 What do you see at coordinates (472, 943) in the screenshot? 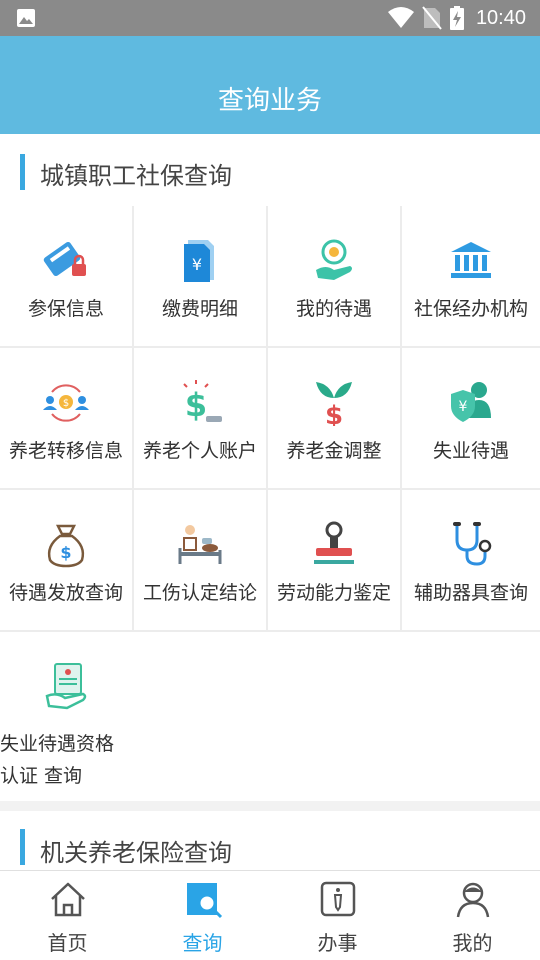
I see `nav-label: 我的` at bounding box center [472, 943].